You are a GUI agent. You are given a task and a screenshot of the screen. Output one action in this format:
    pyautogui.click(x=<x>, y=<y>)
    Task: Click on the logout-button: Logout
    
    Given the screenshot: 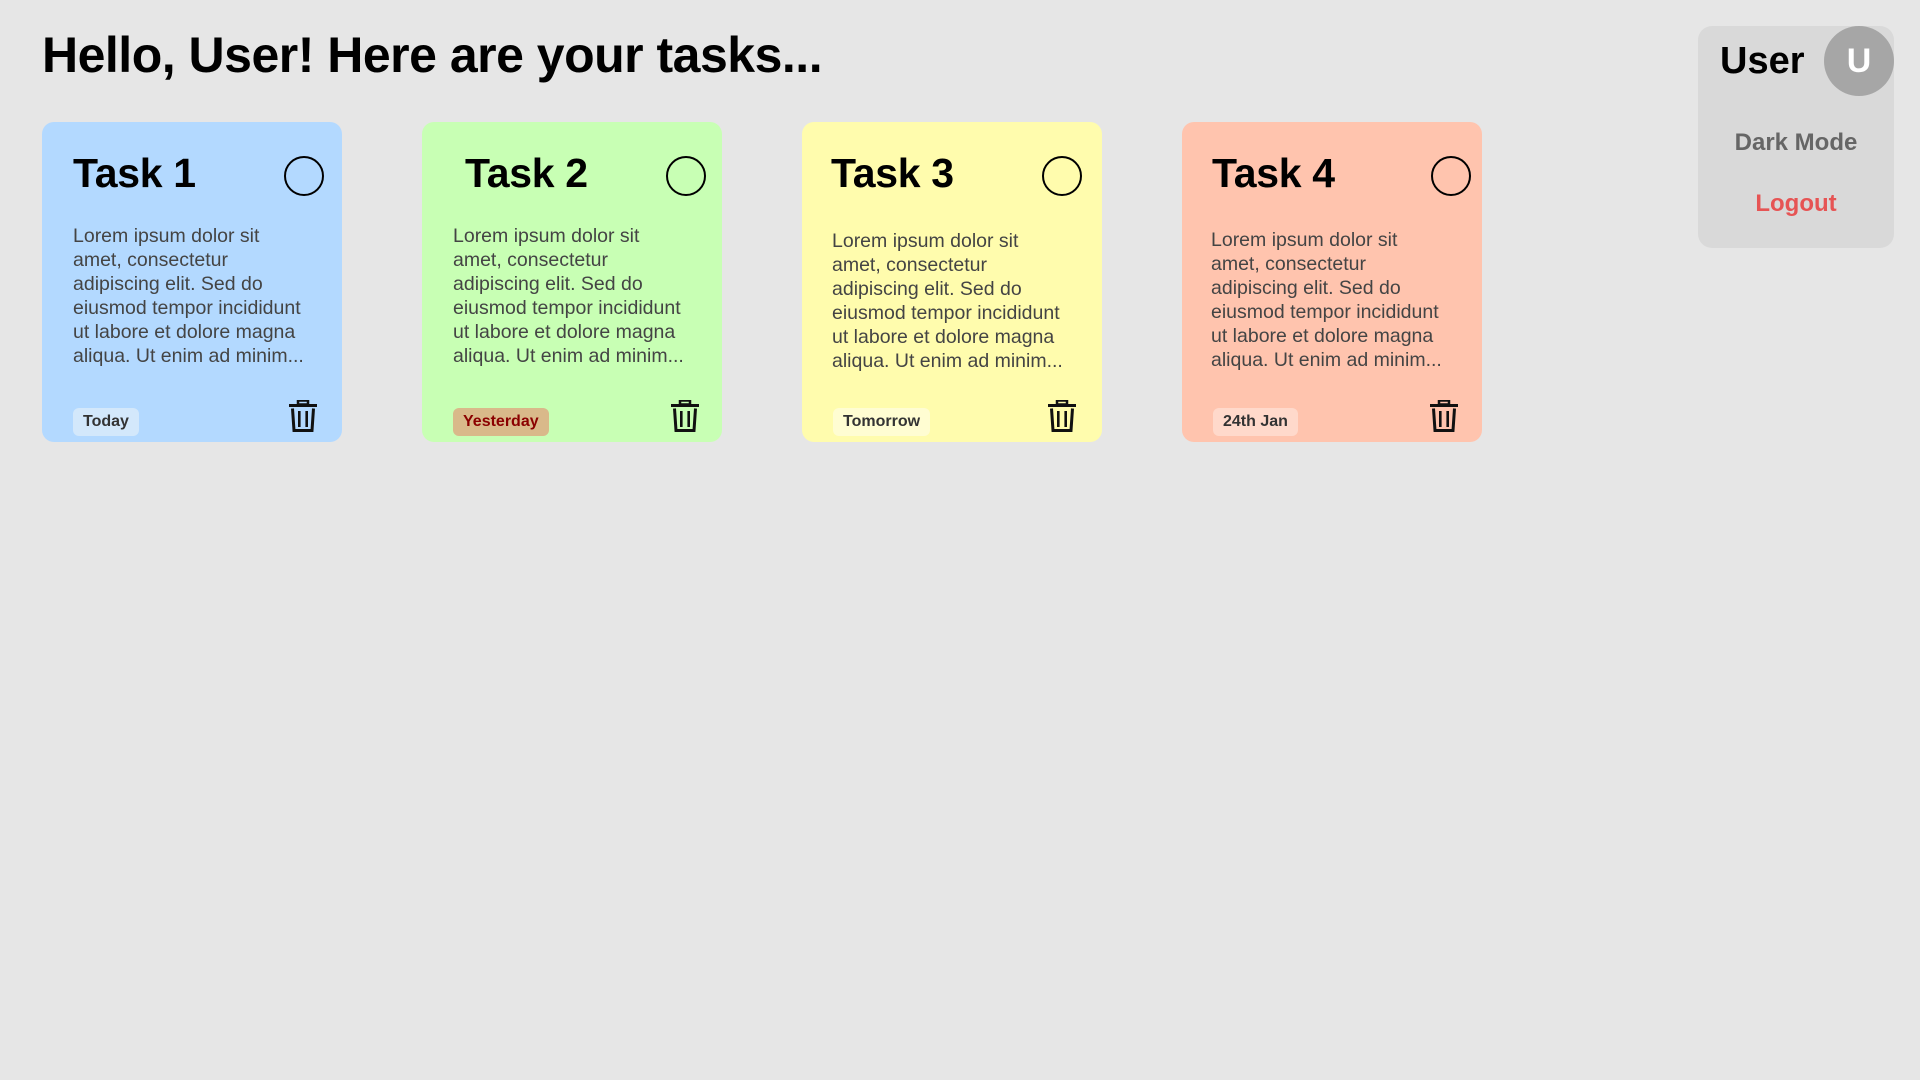 What is the action you would take?
    pyautogui.click(x=1796, y=204)
    